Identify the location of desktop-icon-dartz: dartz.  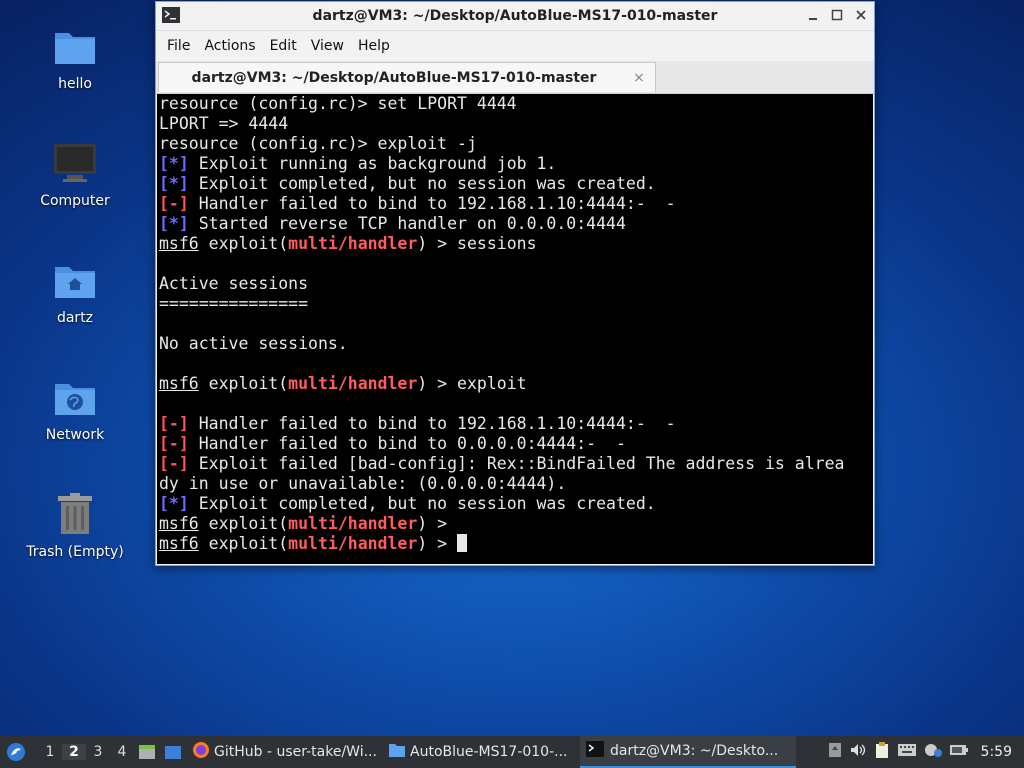
(75, 291).